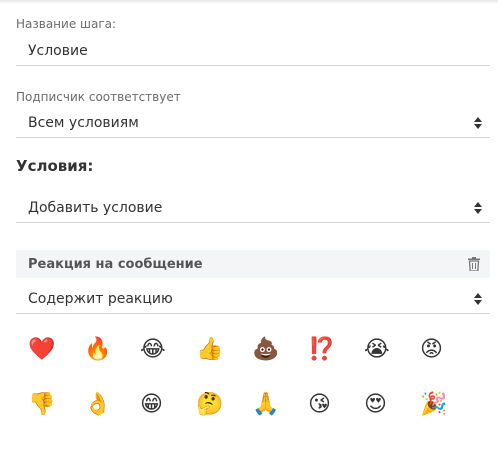 The height and width of the screenshot is (464, 498). What do you see at coordinates (55, 166) in the screenshot?
I see `conditions-heading: Условия:` at bounding box center [55, 166].